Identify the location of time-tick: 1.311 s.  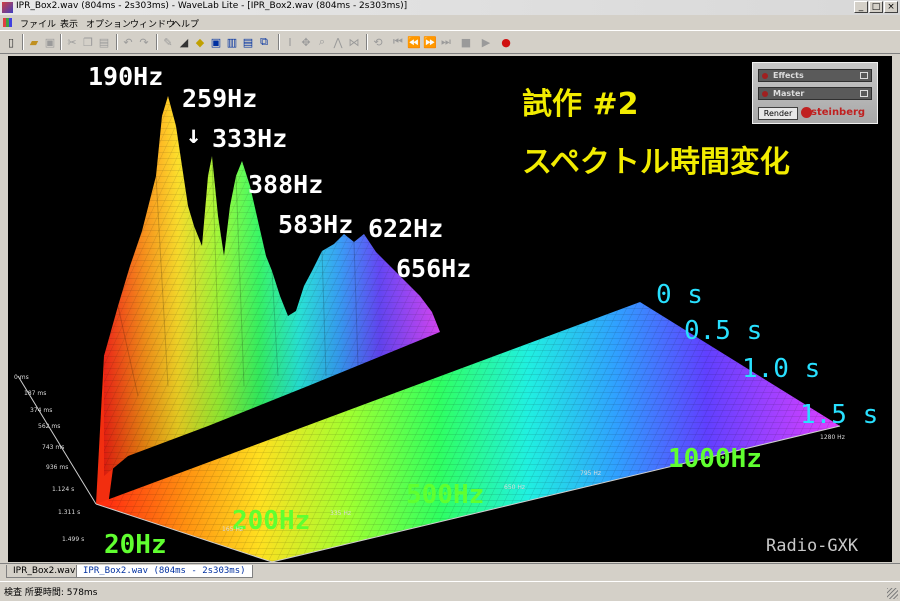
(69, 512).